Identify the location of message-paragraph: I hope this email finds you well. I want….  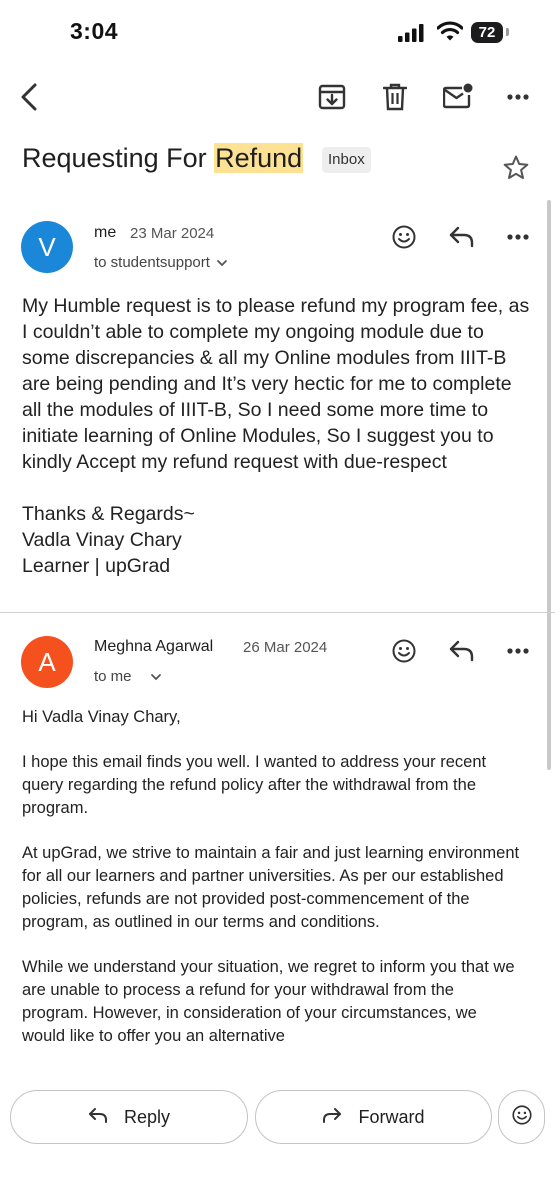
(254, 785).